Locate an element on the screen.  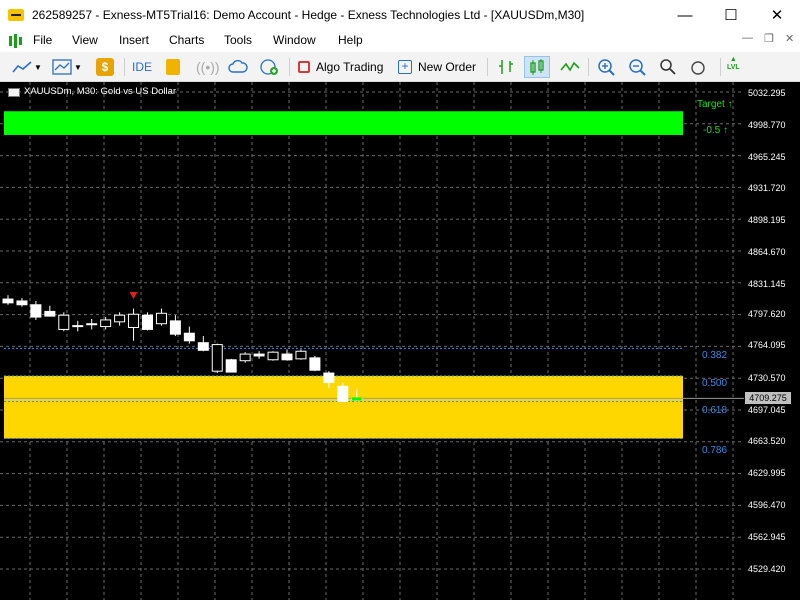
level-arrow-icon: ▲ is located at coordinates (733, 59).